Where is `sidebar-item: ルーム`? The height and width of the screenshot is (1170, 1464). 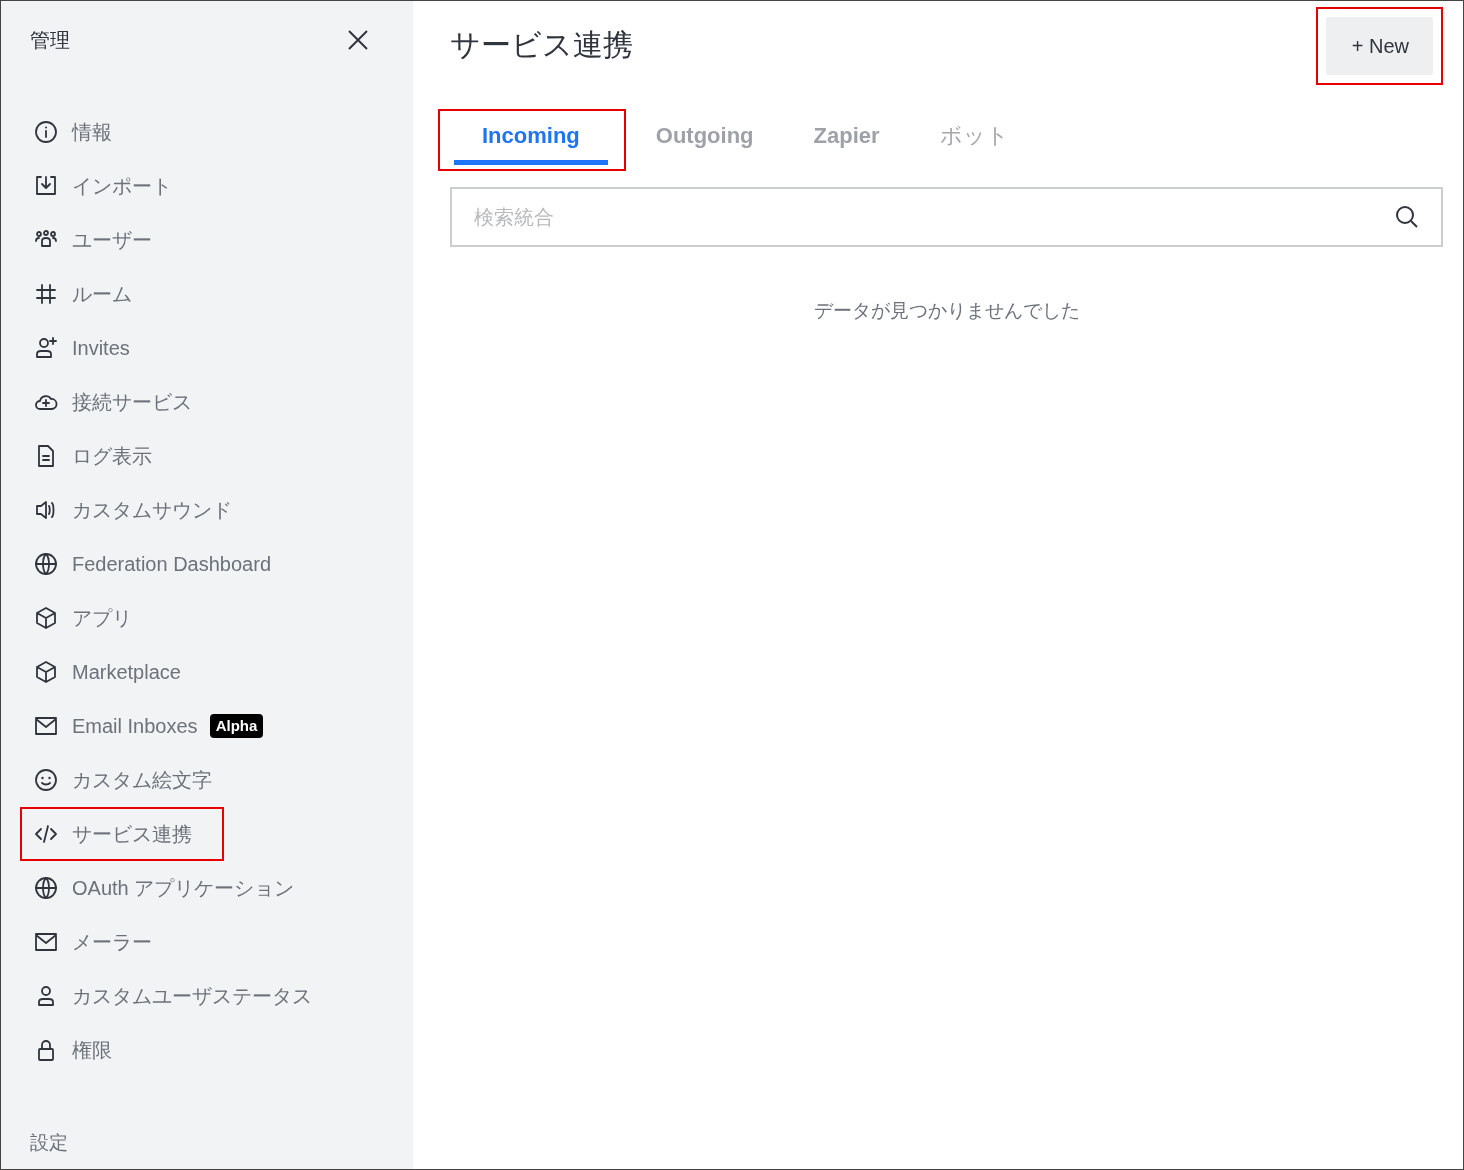 sidebar-item: ルーム is located at coordinates (83, 294).